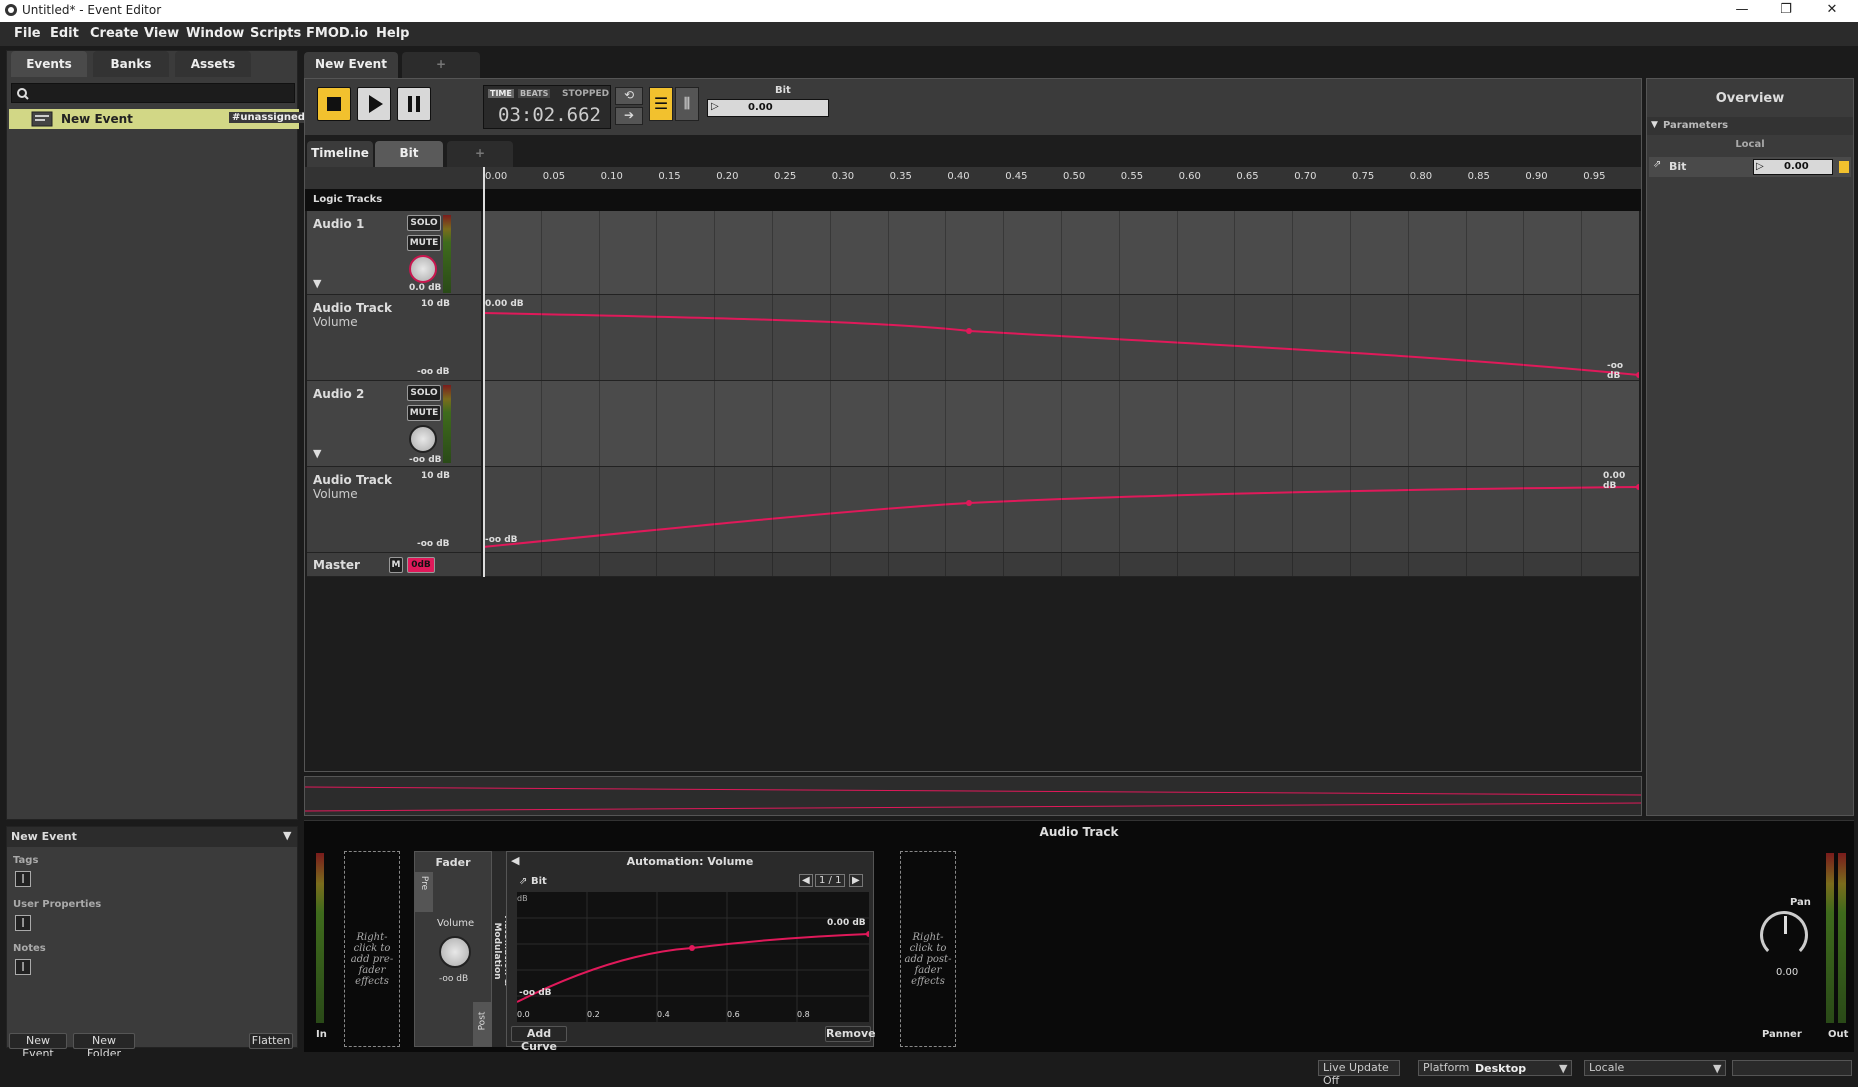 Image resolution: width=1858 pixels, height=1087 pixels. I want to click on menu-edit: Edit, so click(64, 33).